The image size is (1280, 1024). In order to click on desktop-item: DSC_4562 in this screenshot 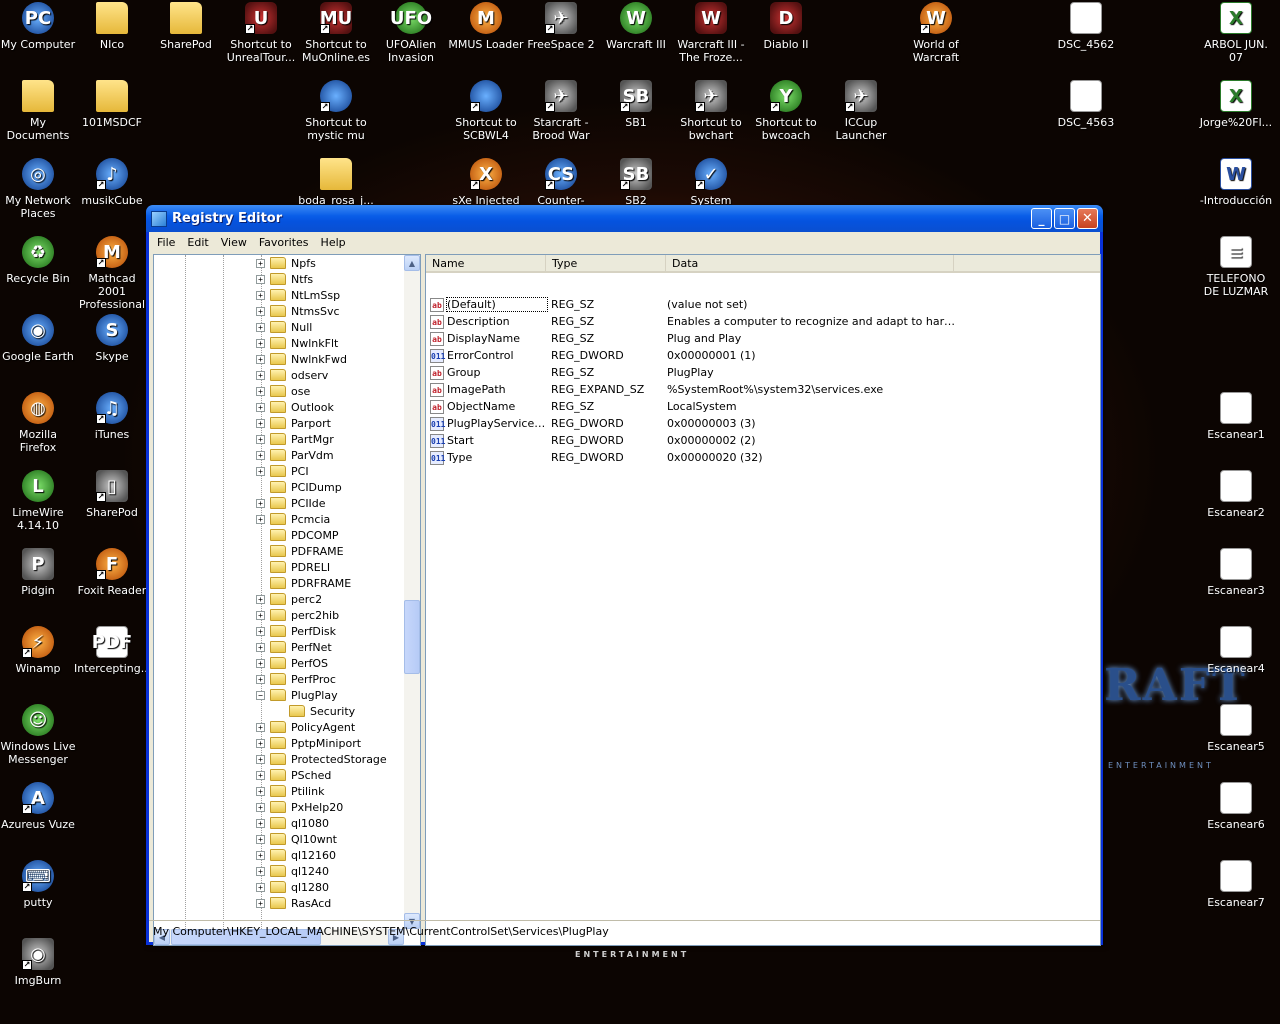, I will do `click(1086, 26)`.